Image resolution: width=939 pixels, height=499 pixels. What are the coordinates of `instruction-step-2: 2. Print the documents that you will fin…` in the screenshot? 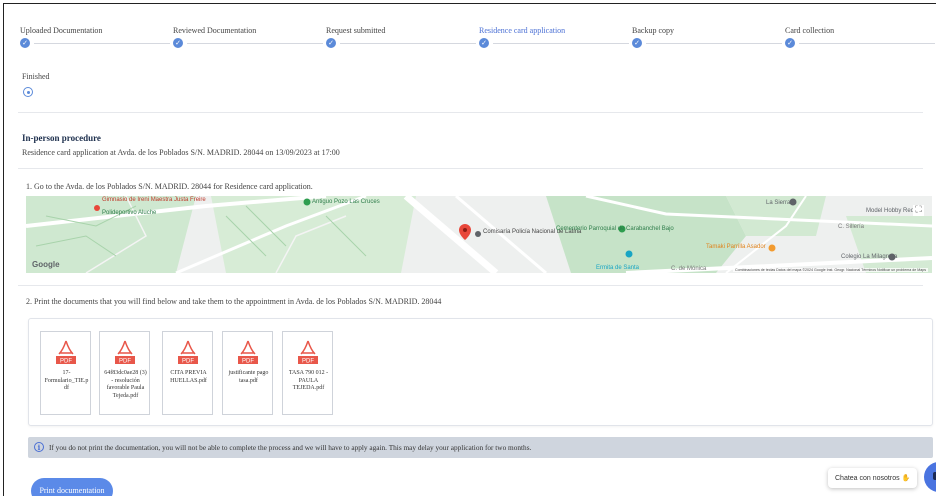 It's located at (234, 301).